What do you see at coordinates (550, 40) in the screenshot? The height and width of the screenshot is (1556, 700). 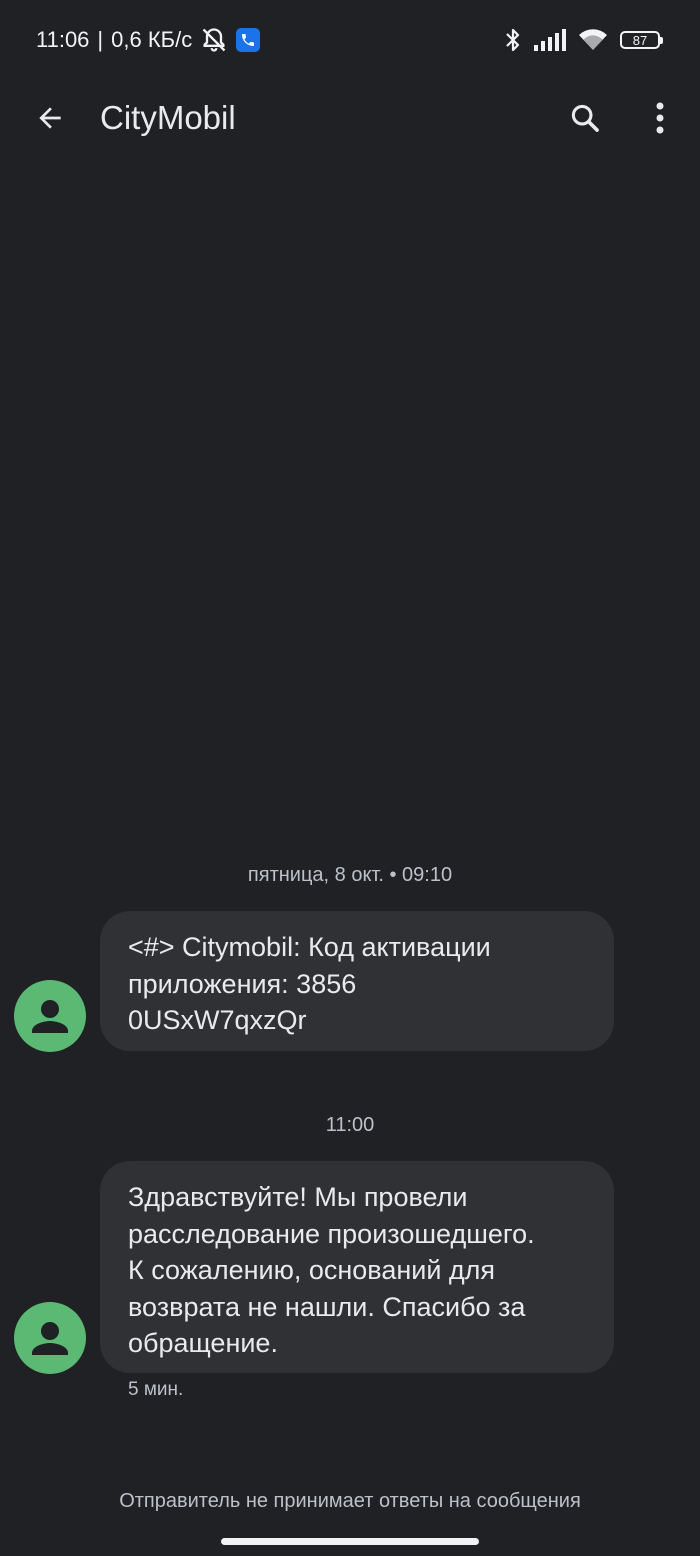 I see `signal-icon` at bounding box center [550, 40].